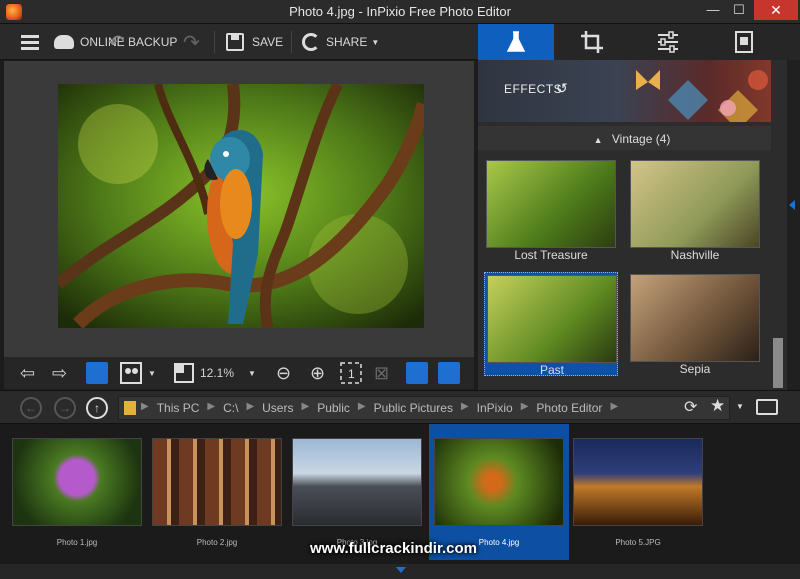  I want to click on zoom-region-icon: ⊠, so click(381, 373).